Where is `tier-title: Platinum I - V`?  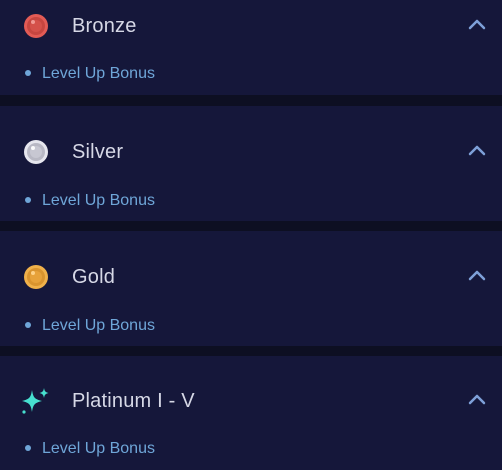
tier-title: Platinum I - V is located at coordinates (133, 401).